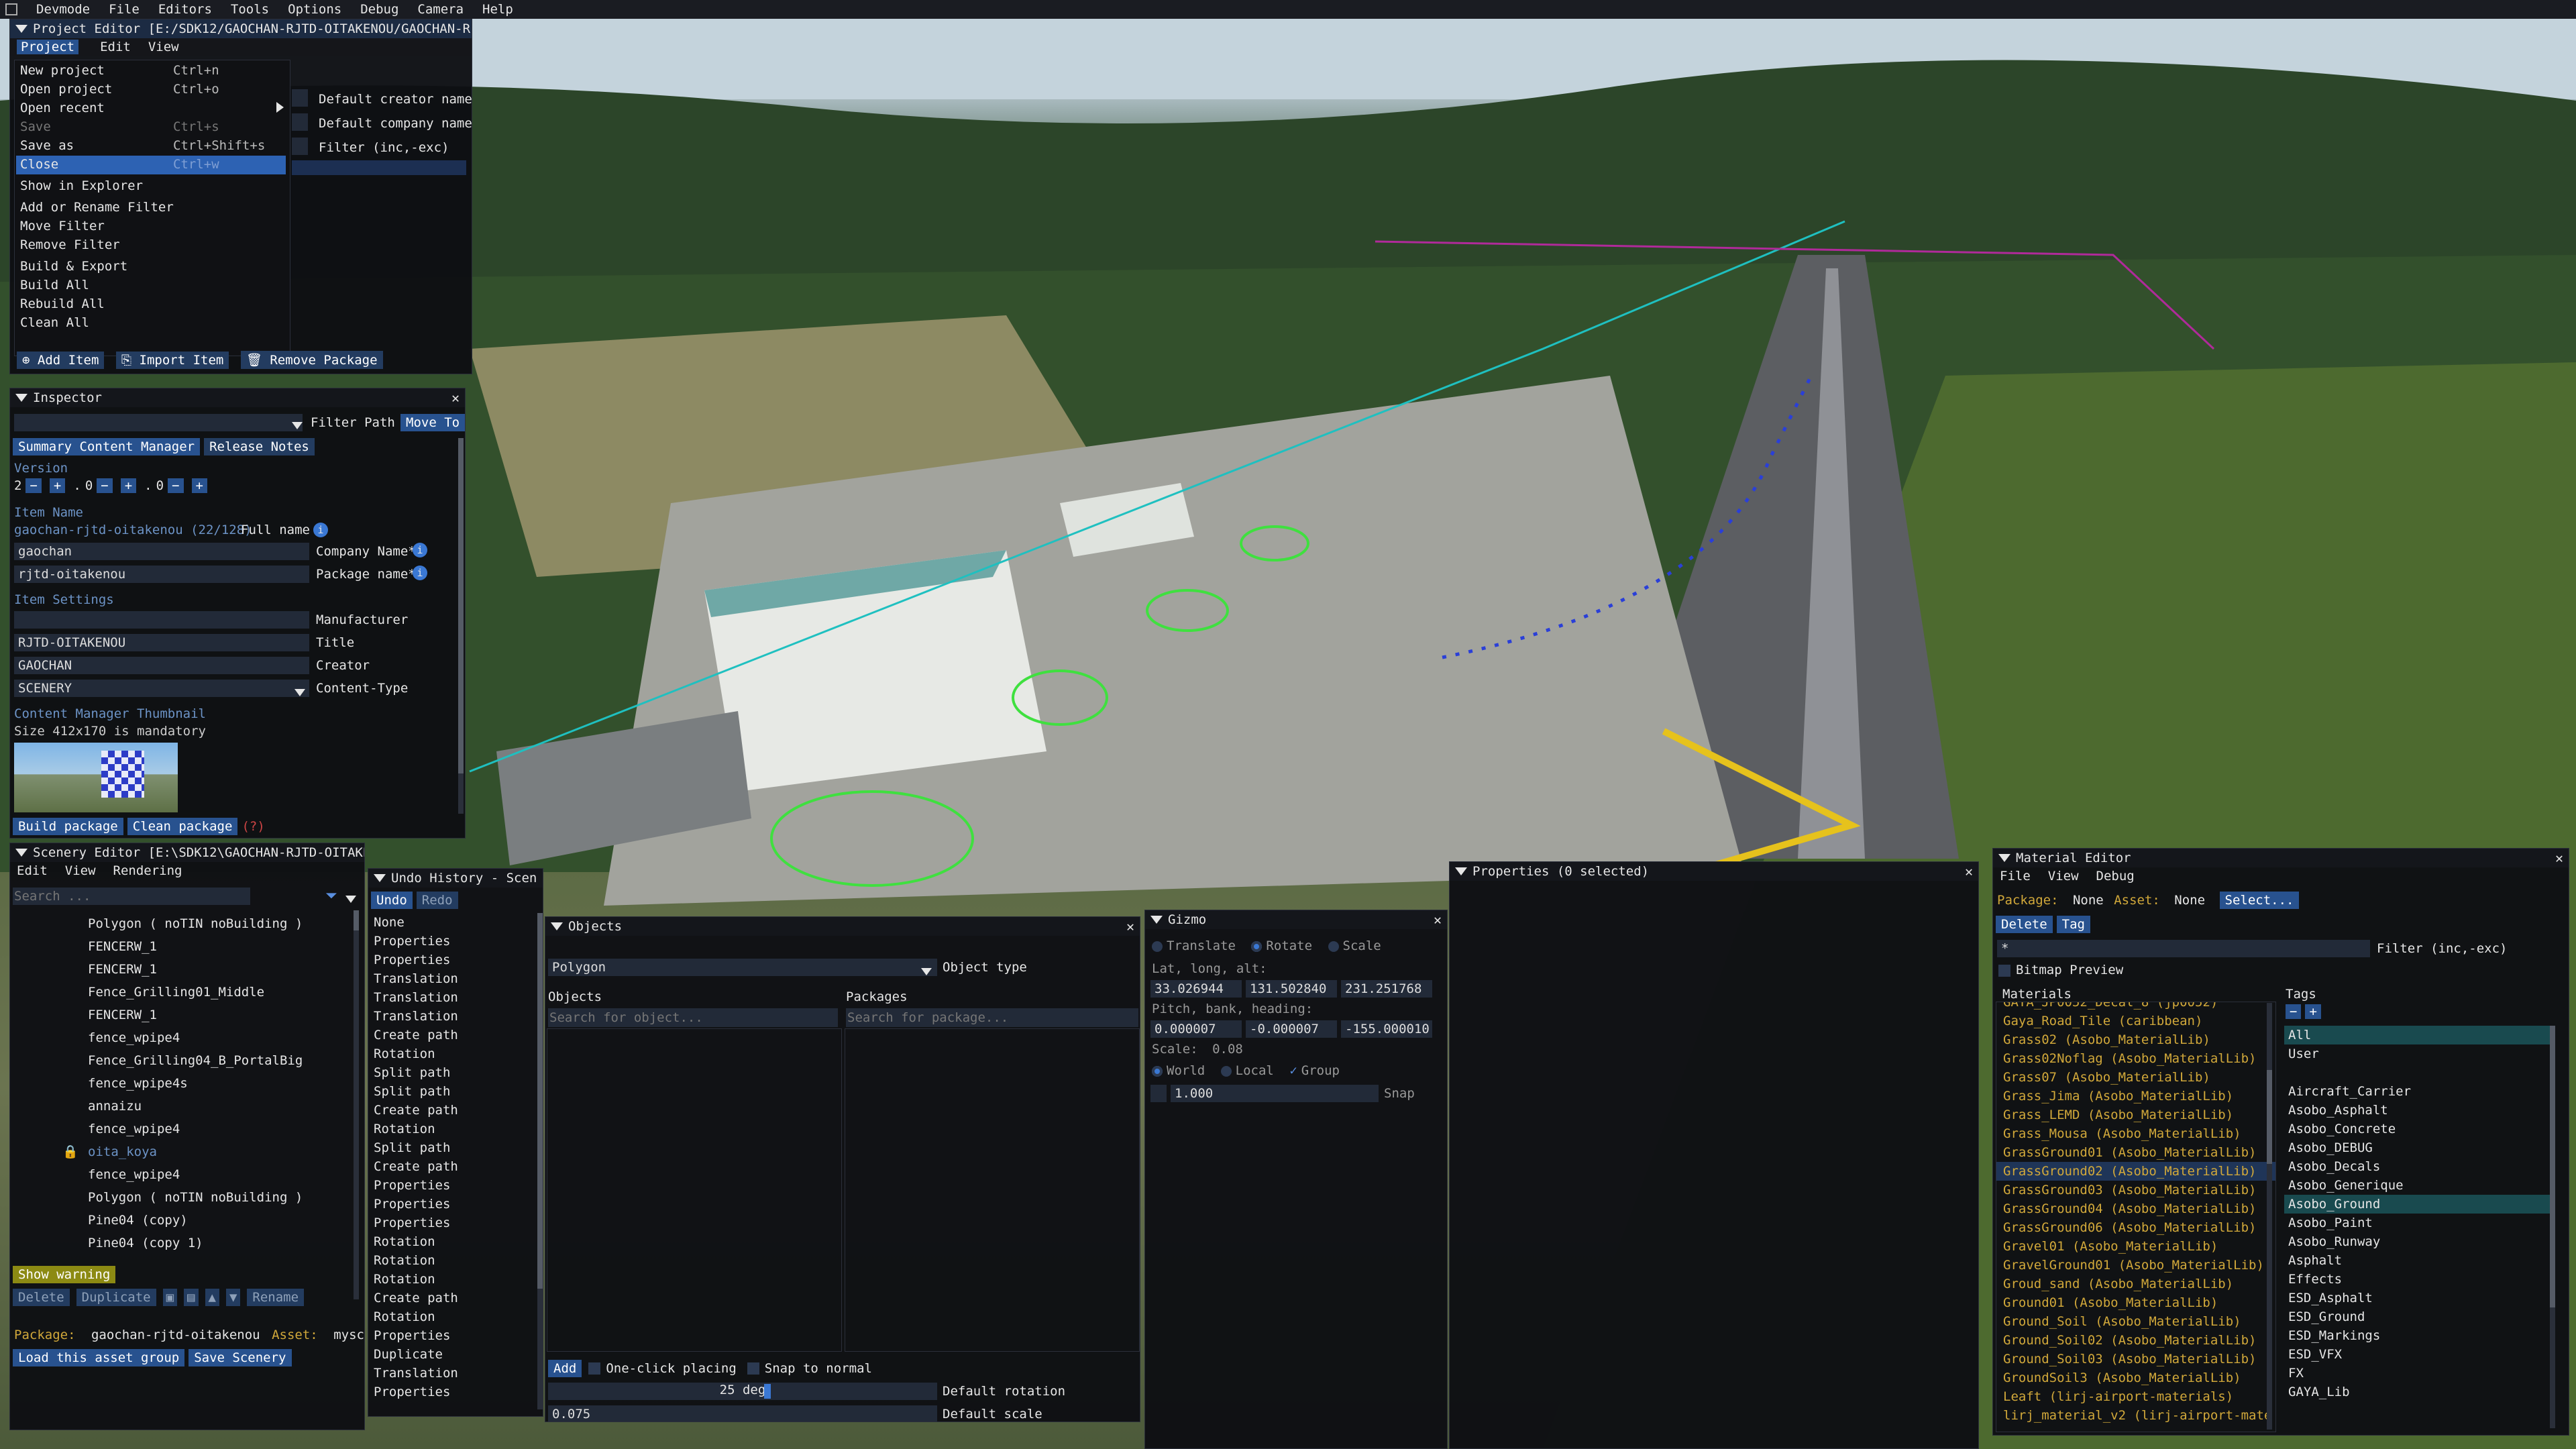 This screenshot has width=2576, height=1449. What do you see at coordinates (176, 485) in the screenshot?
I see `version-patch-minus: −` at bounding box center [176, 485].